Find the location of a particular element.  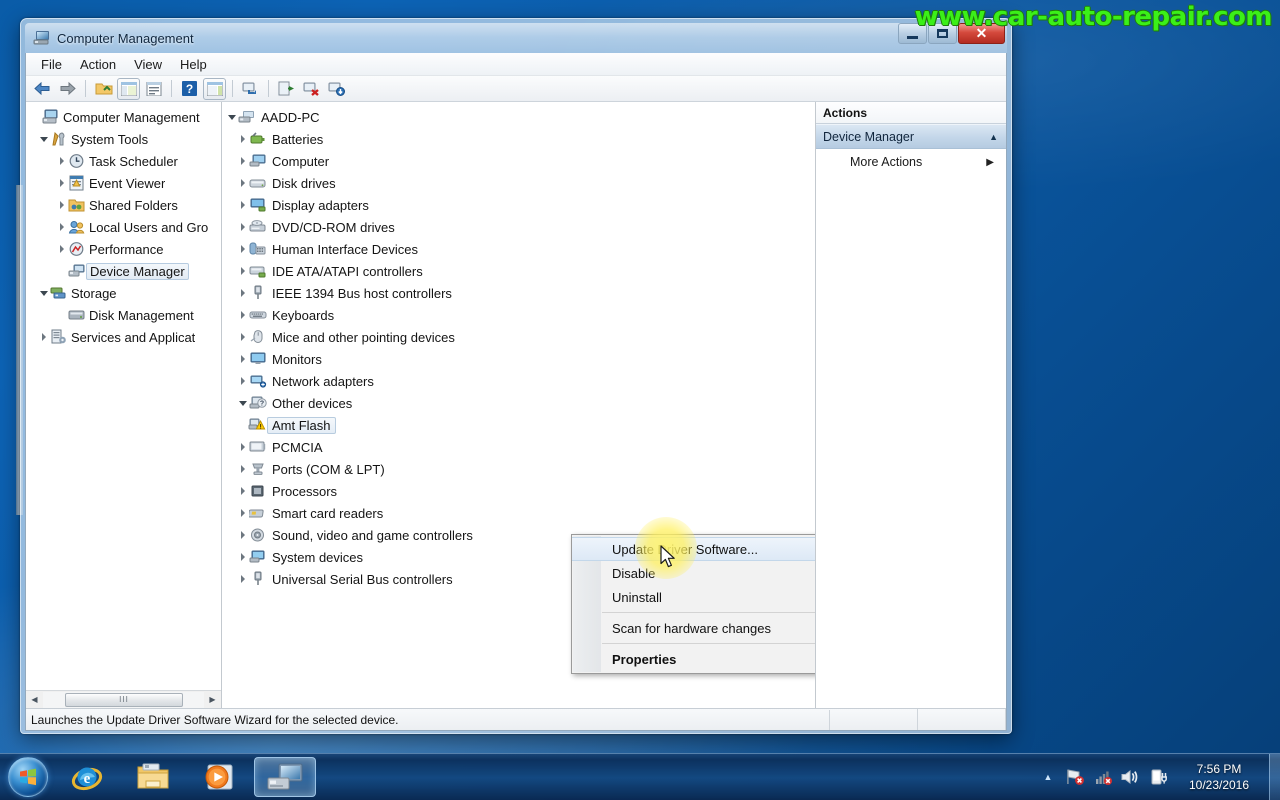

tree-item-performance: Performance is located at coordinates (123, 249).